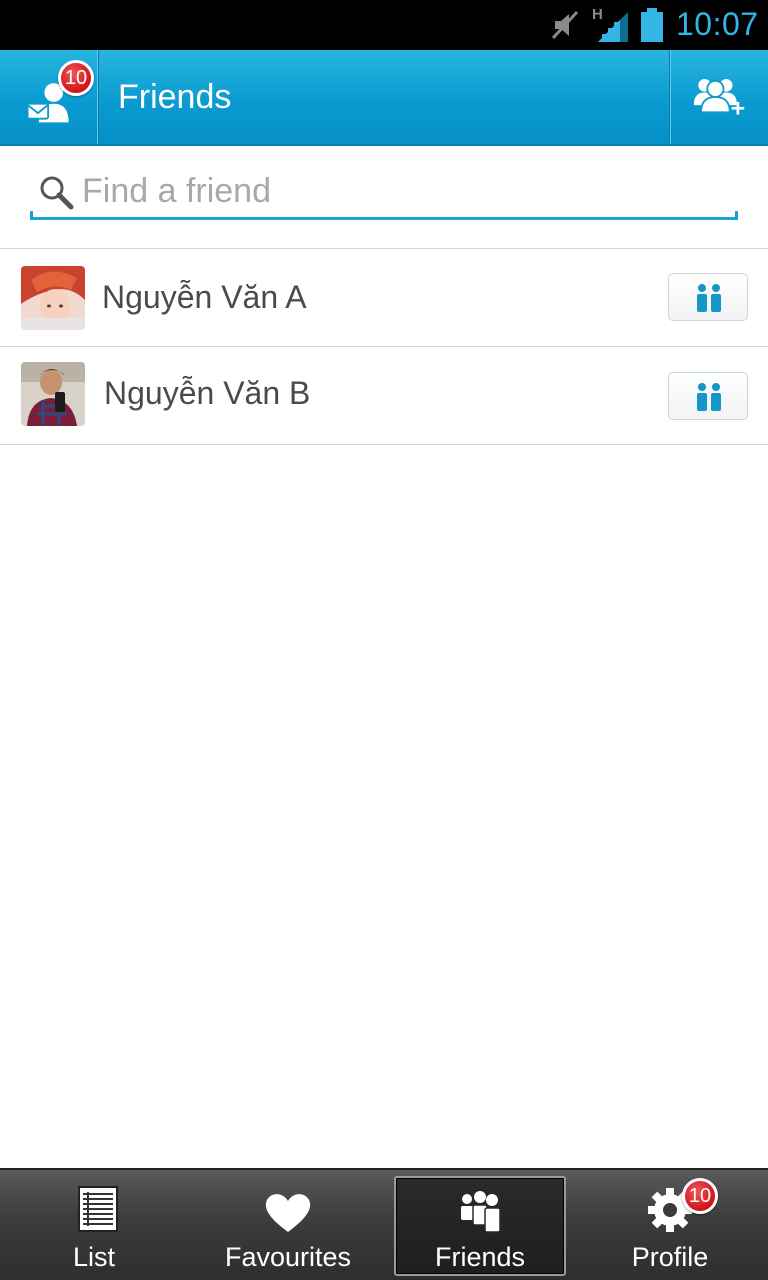 Image resolution: width=768 pixels, height=1280 pixels. What do you see at coordinates (717, 24) in the screenshot?
I see `clock: 10:07` at bounding box center [717, 24].